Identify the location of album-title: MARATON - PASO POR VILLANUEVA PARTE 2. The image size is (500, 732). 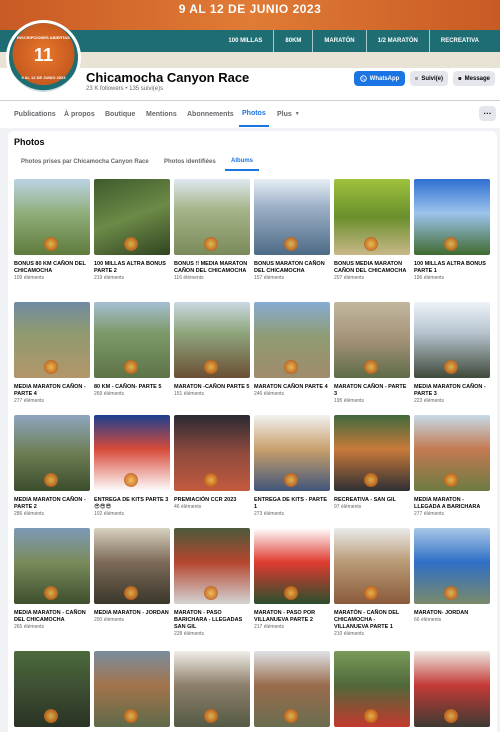
(292, 617).